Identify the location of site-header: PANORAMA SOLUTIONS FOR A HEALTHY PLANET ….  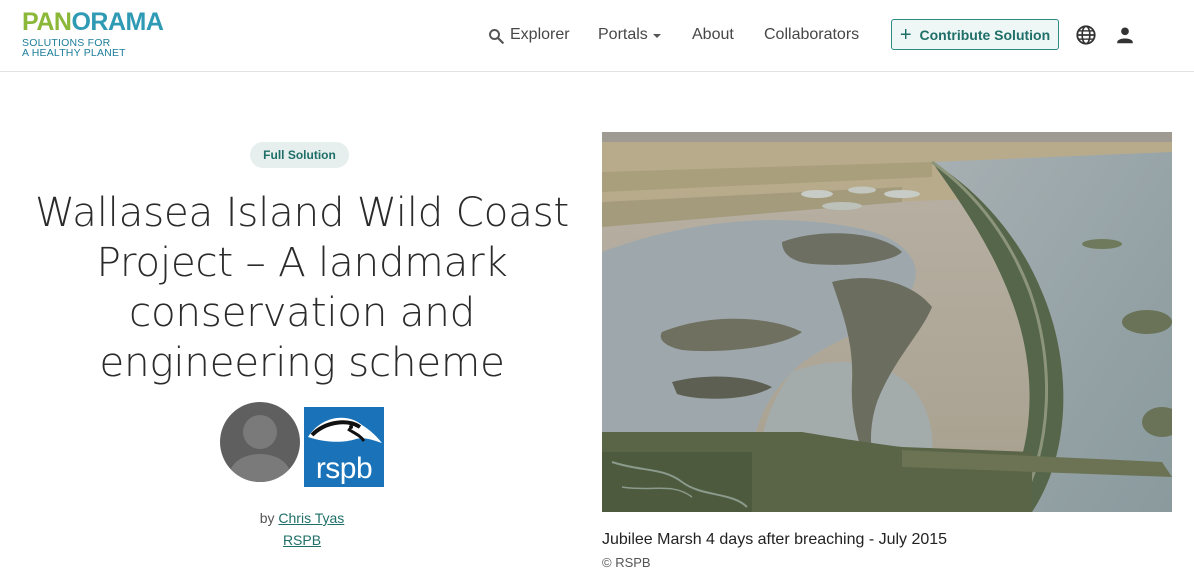
(597, 36).